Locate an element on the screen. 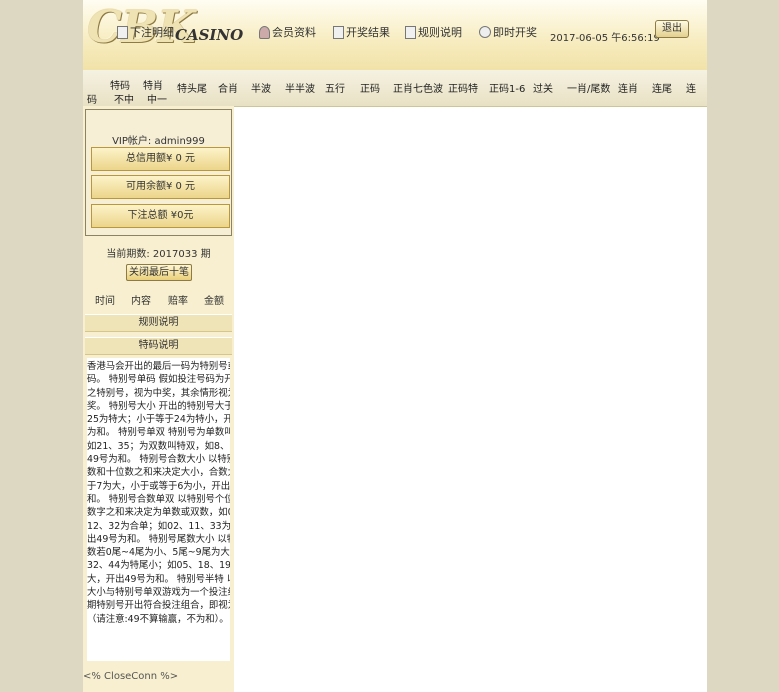 Image resolution: width=779 pixels, height=692 pixels. rules-line: 和。 特别号合数单双 以特别号个位和十位 is located at coordinates (158, 499).